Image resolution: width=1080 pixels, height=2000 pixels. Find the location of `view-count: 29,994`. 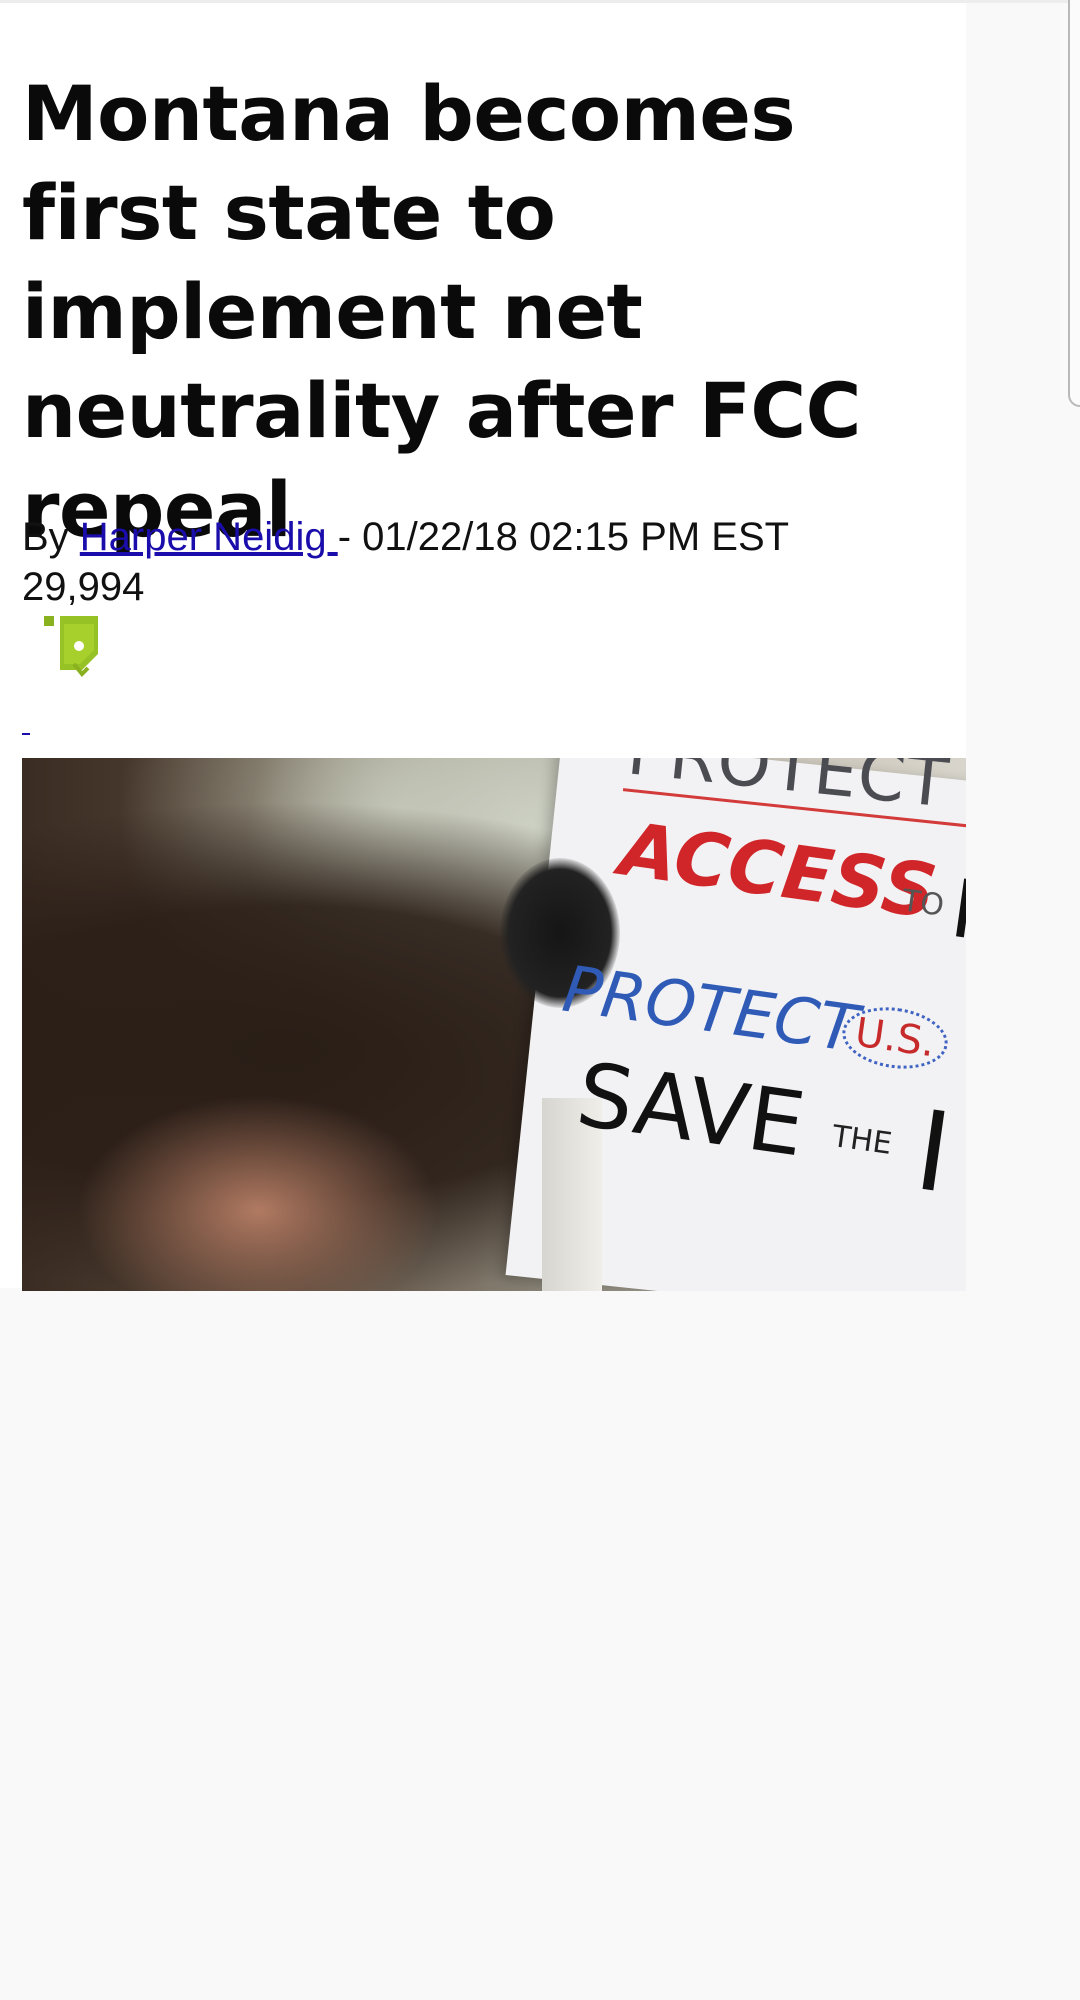

view-count: 29,994 is located at coordinates (83, 587).